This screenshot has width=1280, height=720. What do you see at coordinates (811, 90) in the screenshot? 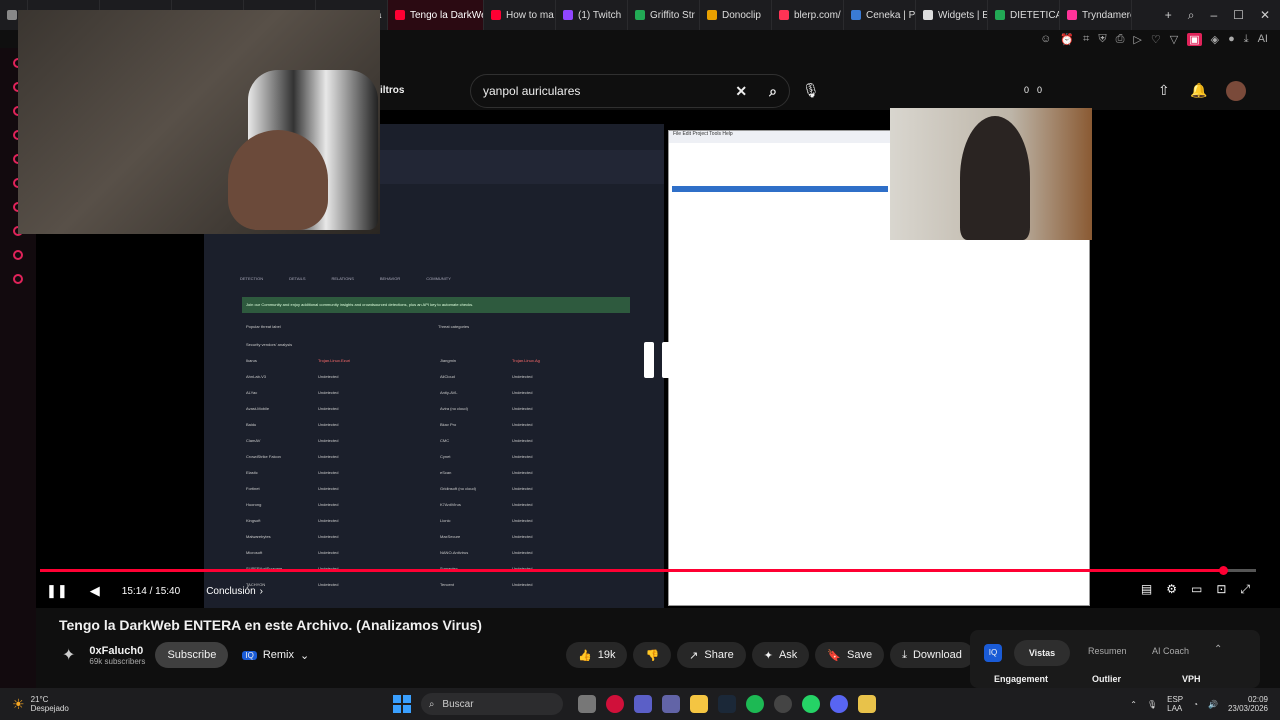
I see `mic-icon: 🎙` at bounding box center [811, 90].